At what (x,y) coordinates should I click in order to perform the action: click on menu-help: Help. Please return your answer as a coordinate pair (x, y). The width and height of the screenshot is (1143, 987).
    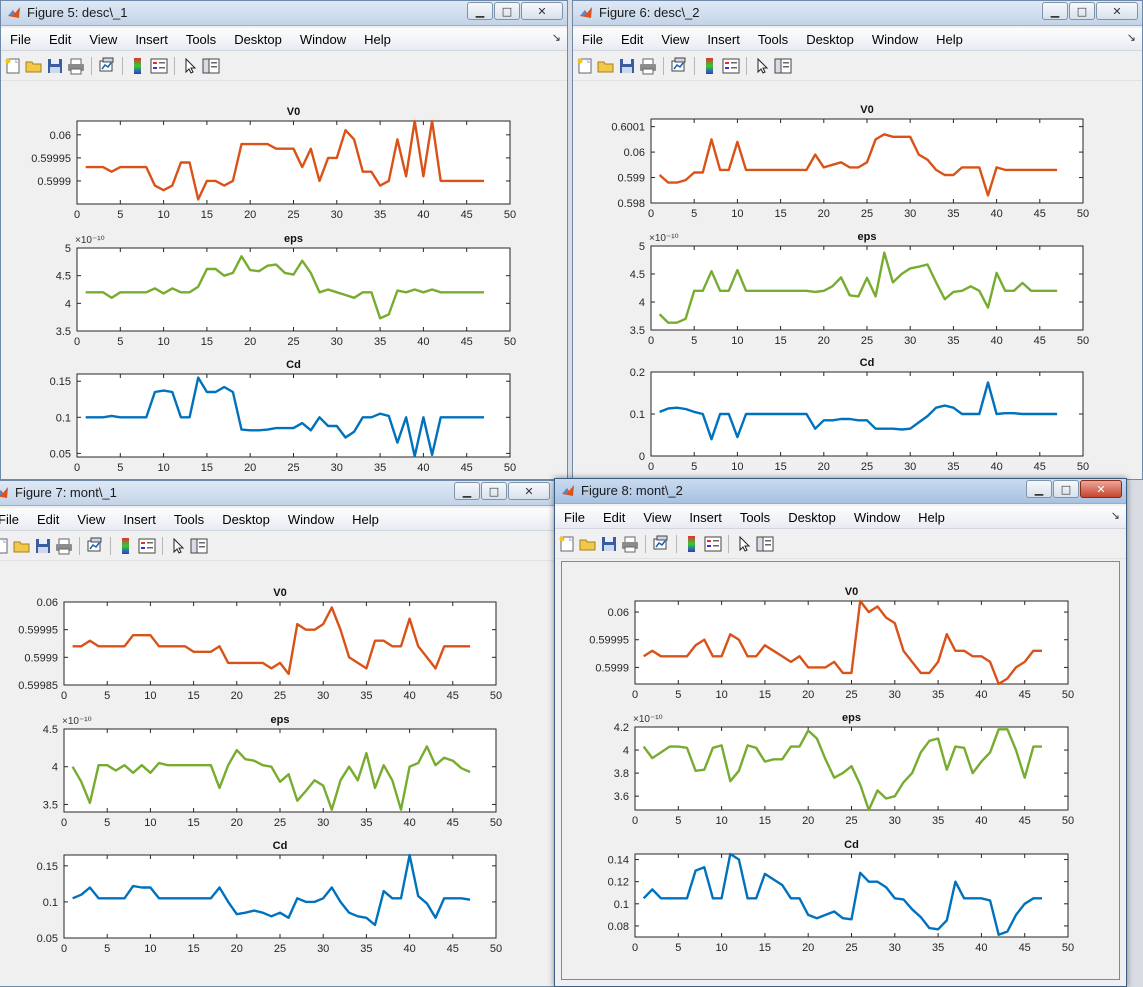
    Looking at the image, I should click on (931, 517).